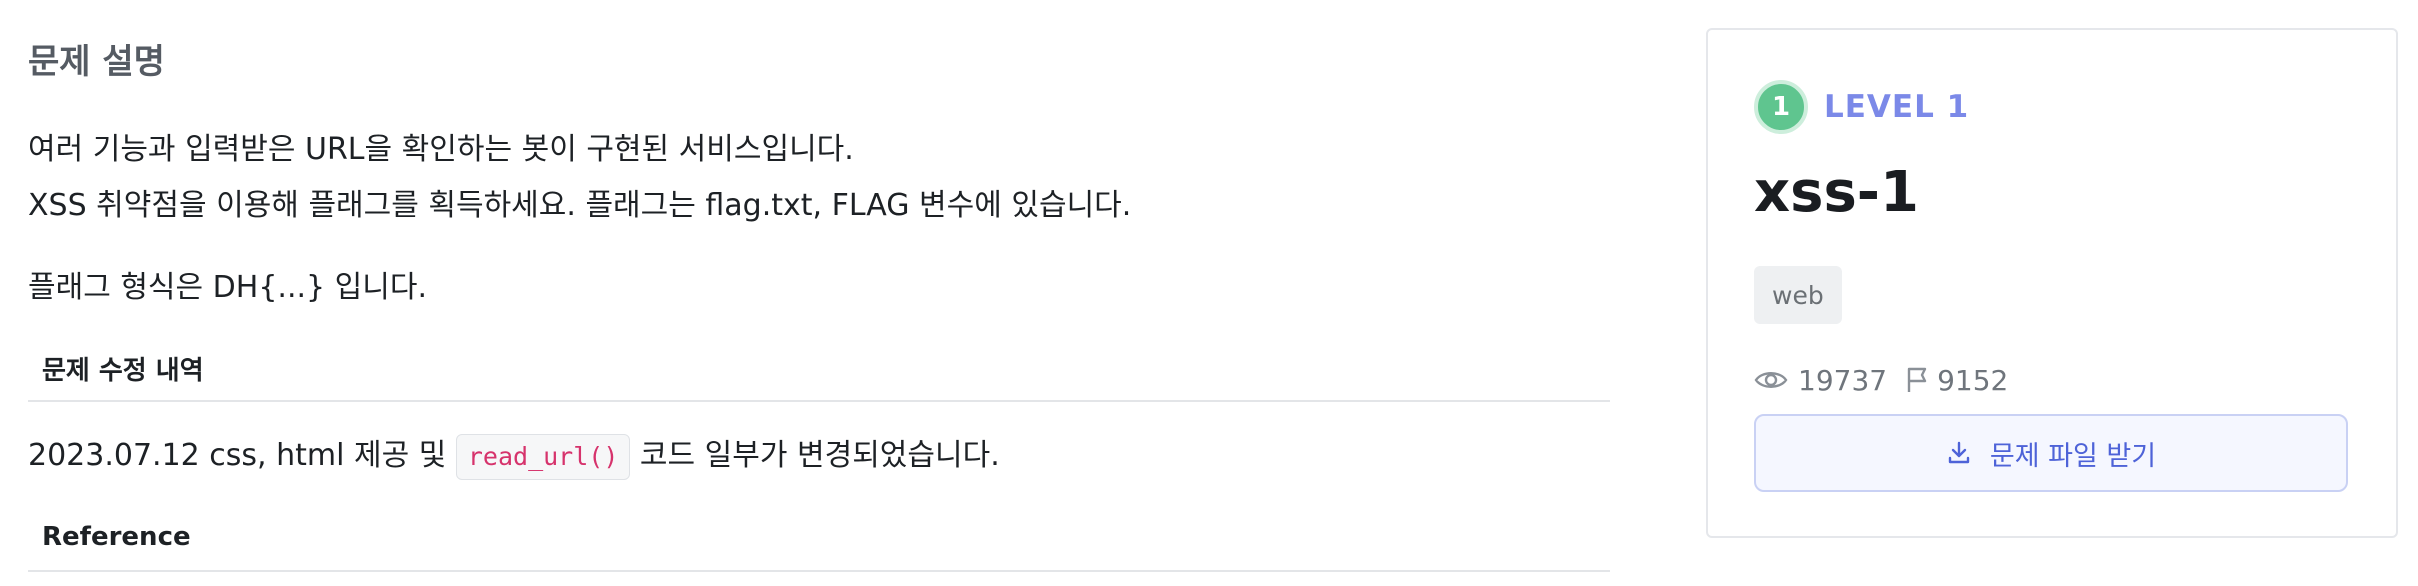 The width and height of the screenshot is (2418, 586). I want to click on download-file-button: 문제 파일 받기, so click(2051, 453).